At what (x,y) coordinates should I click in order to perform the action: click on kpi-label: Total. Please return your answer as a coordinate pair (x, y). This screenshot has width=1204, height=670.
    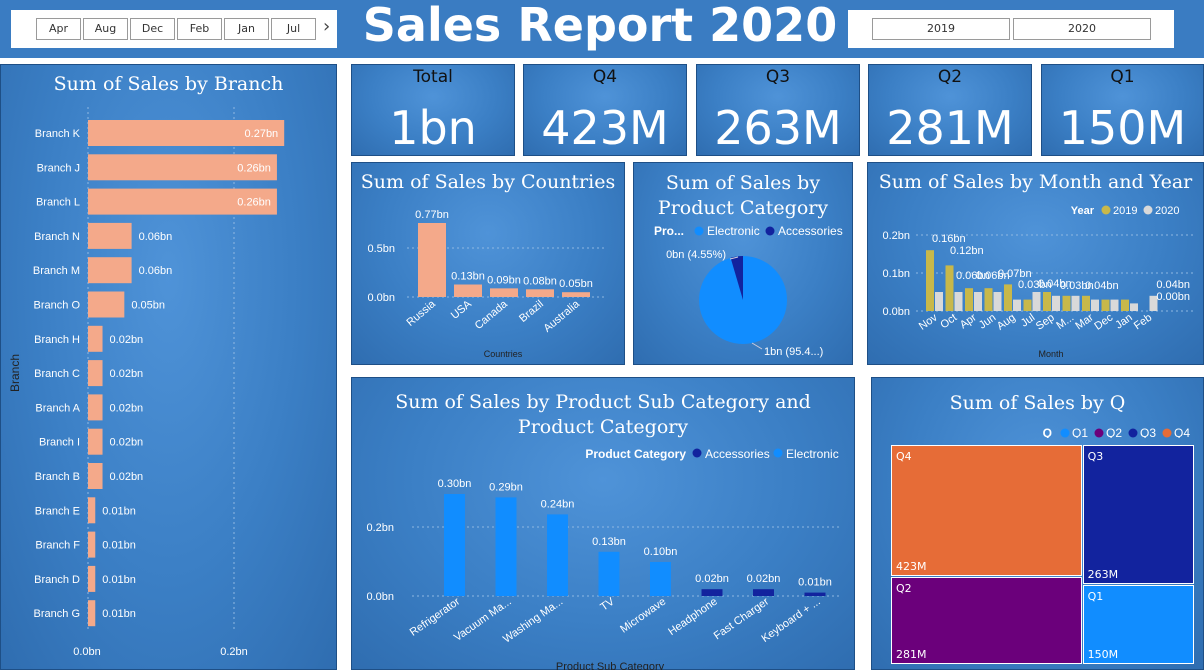
    Looking at the image, I should click on (433, 77).